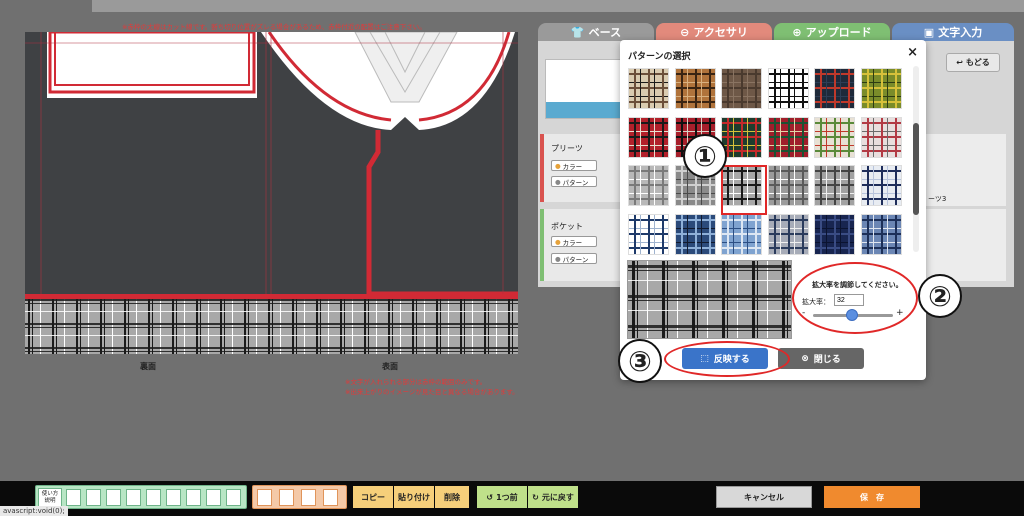  I want to click on align-bottom-icon, so click(173, 497).